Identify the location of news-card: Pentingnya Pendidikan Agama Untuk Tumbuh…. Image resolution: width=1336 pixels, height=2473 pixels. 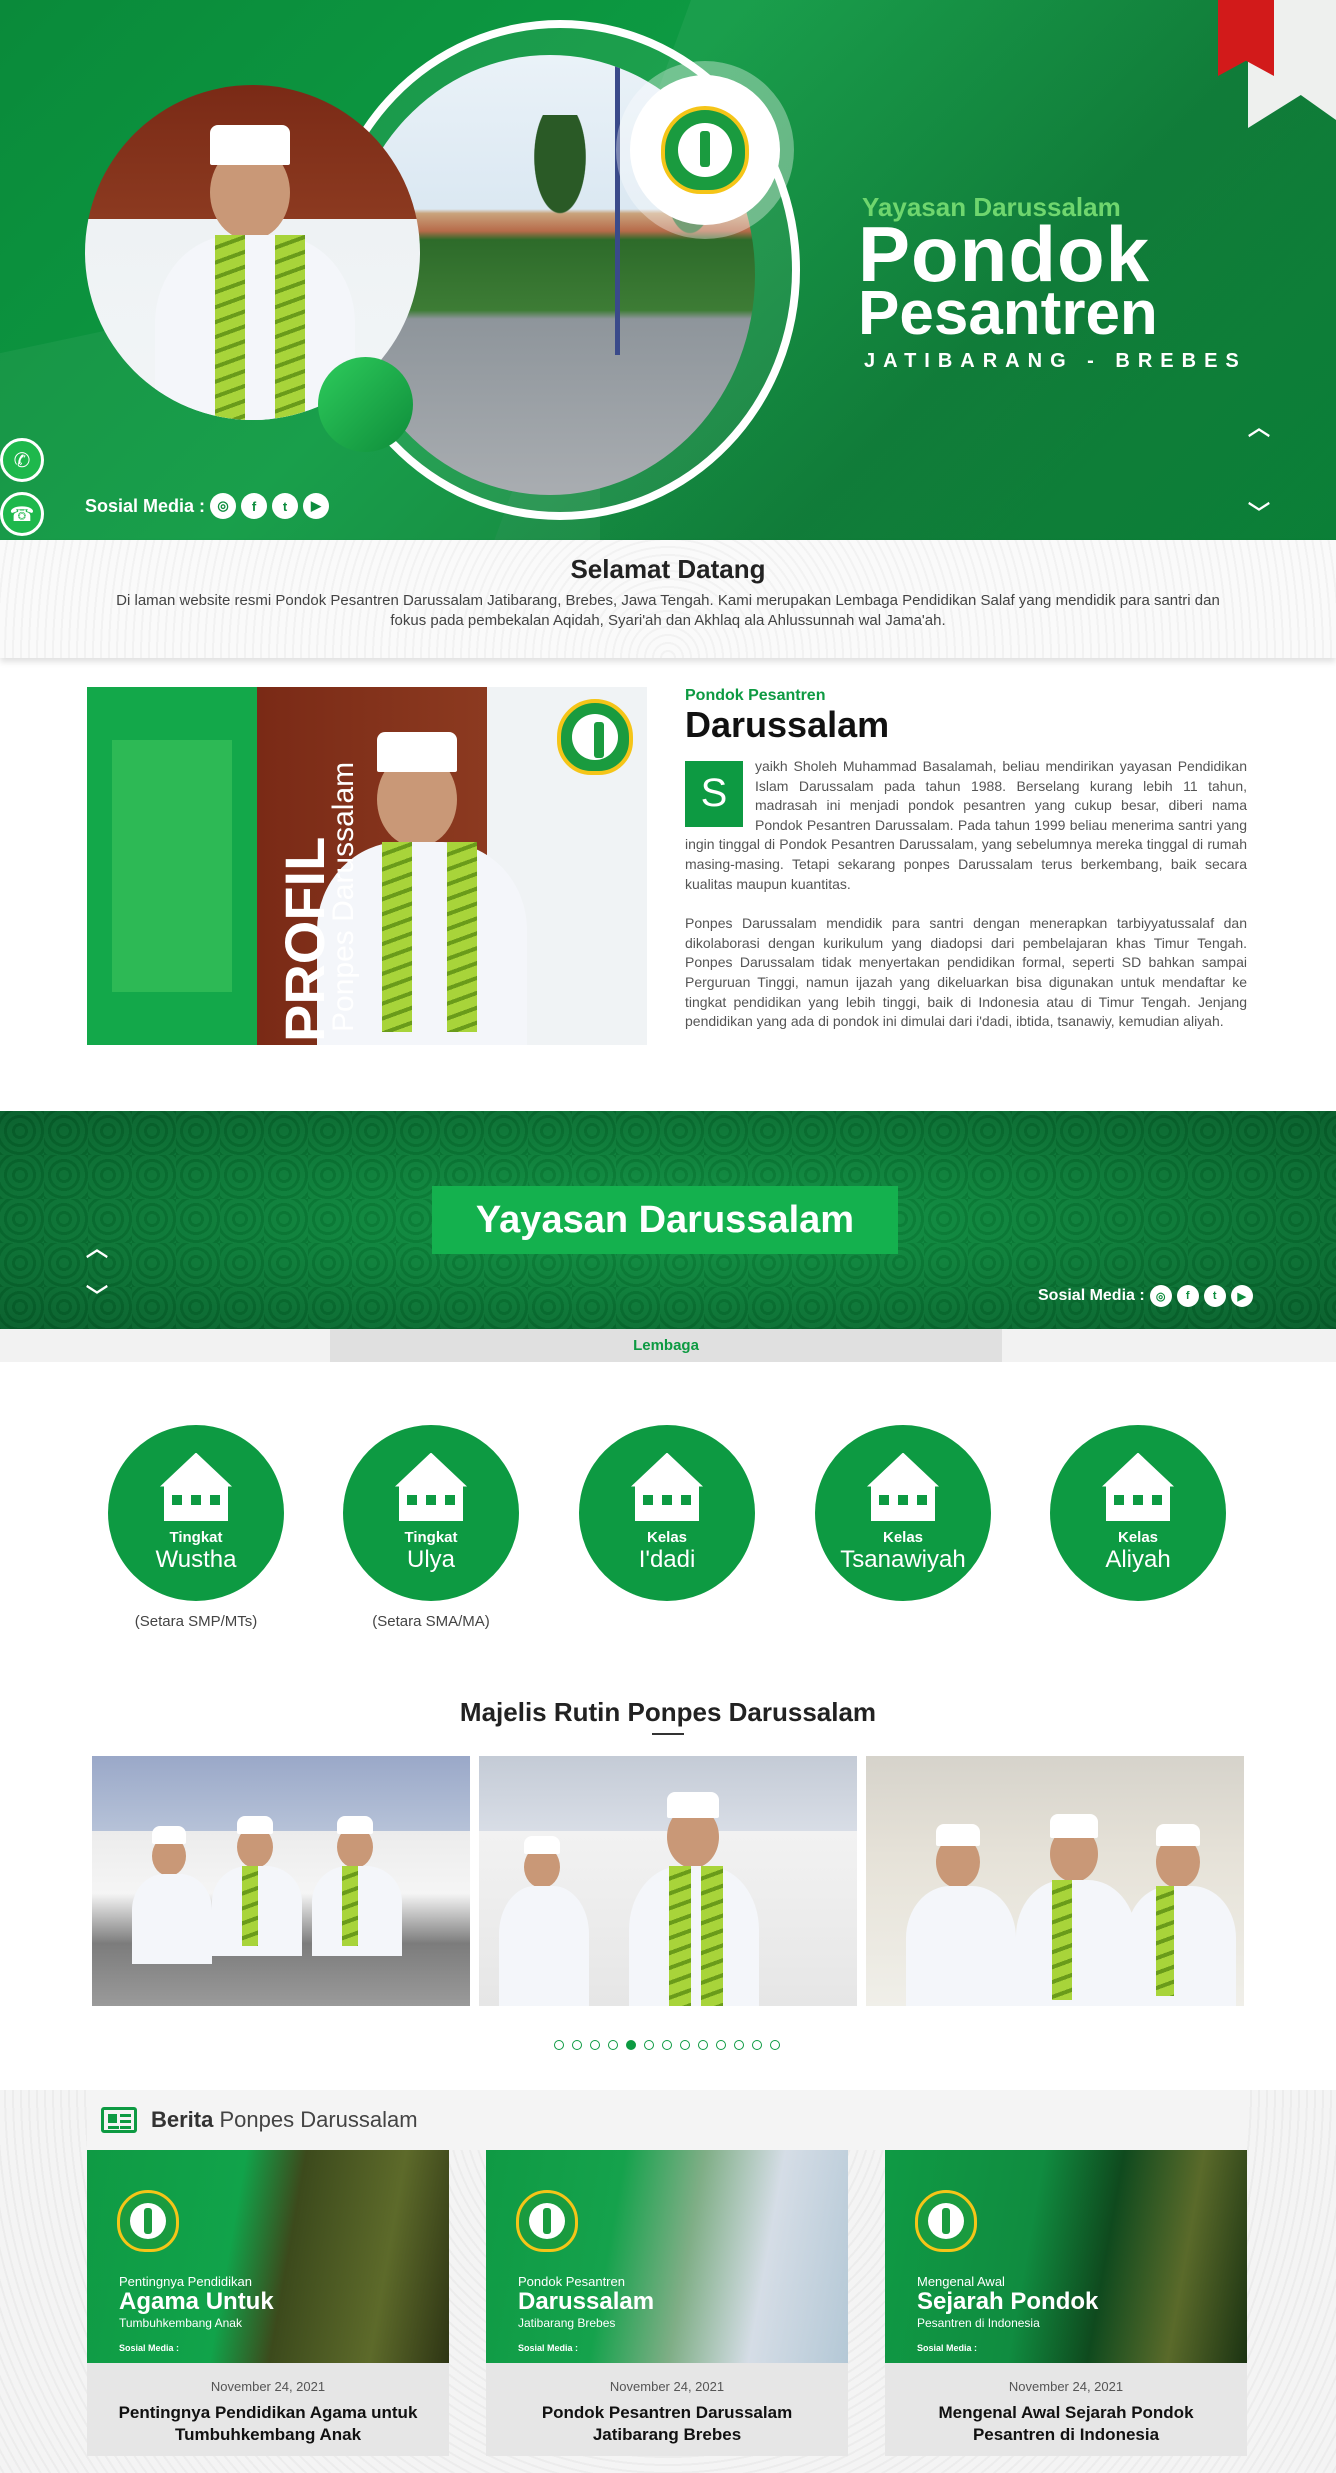
(268, 2303).